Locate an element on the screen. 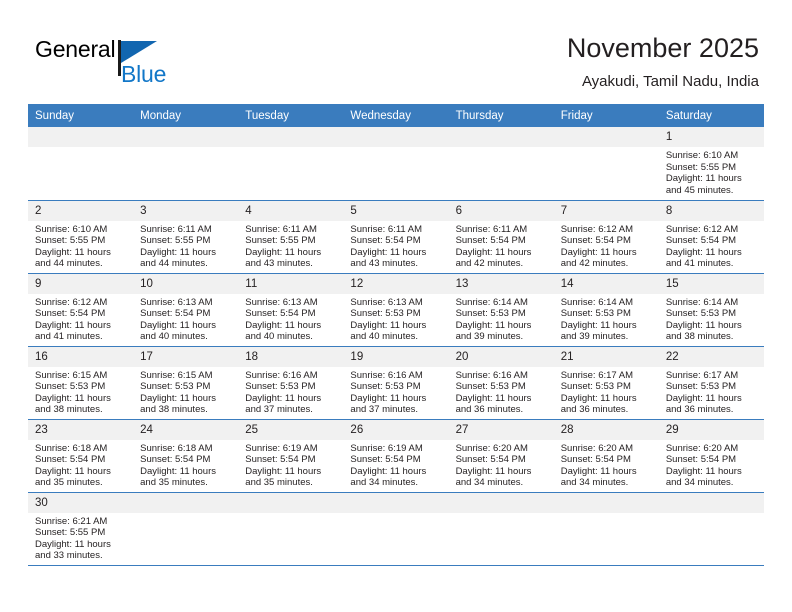  daylight-text-line2: and 45 minutes. is located at coordinates (699, 190).